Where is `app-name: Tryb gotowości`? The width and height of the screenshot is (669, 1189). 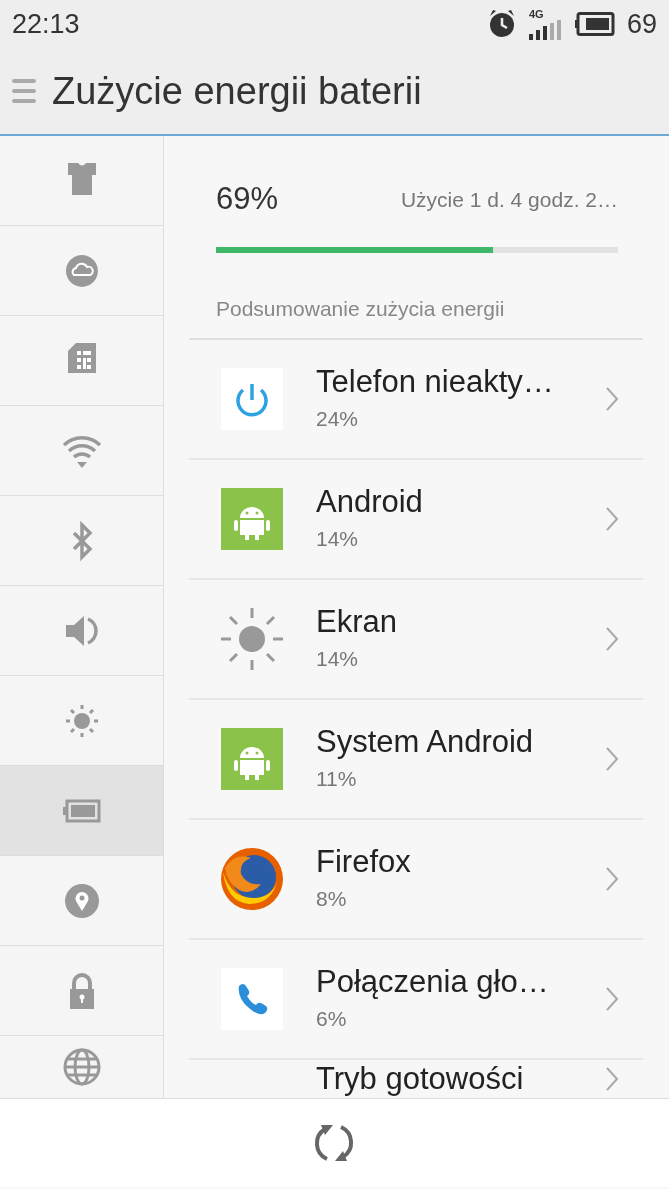 app-name: Tryb gotowości is located at coordinates (420, 1079).